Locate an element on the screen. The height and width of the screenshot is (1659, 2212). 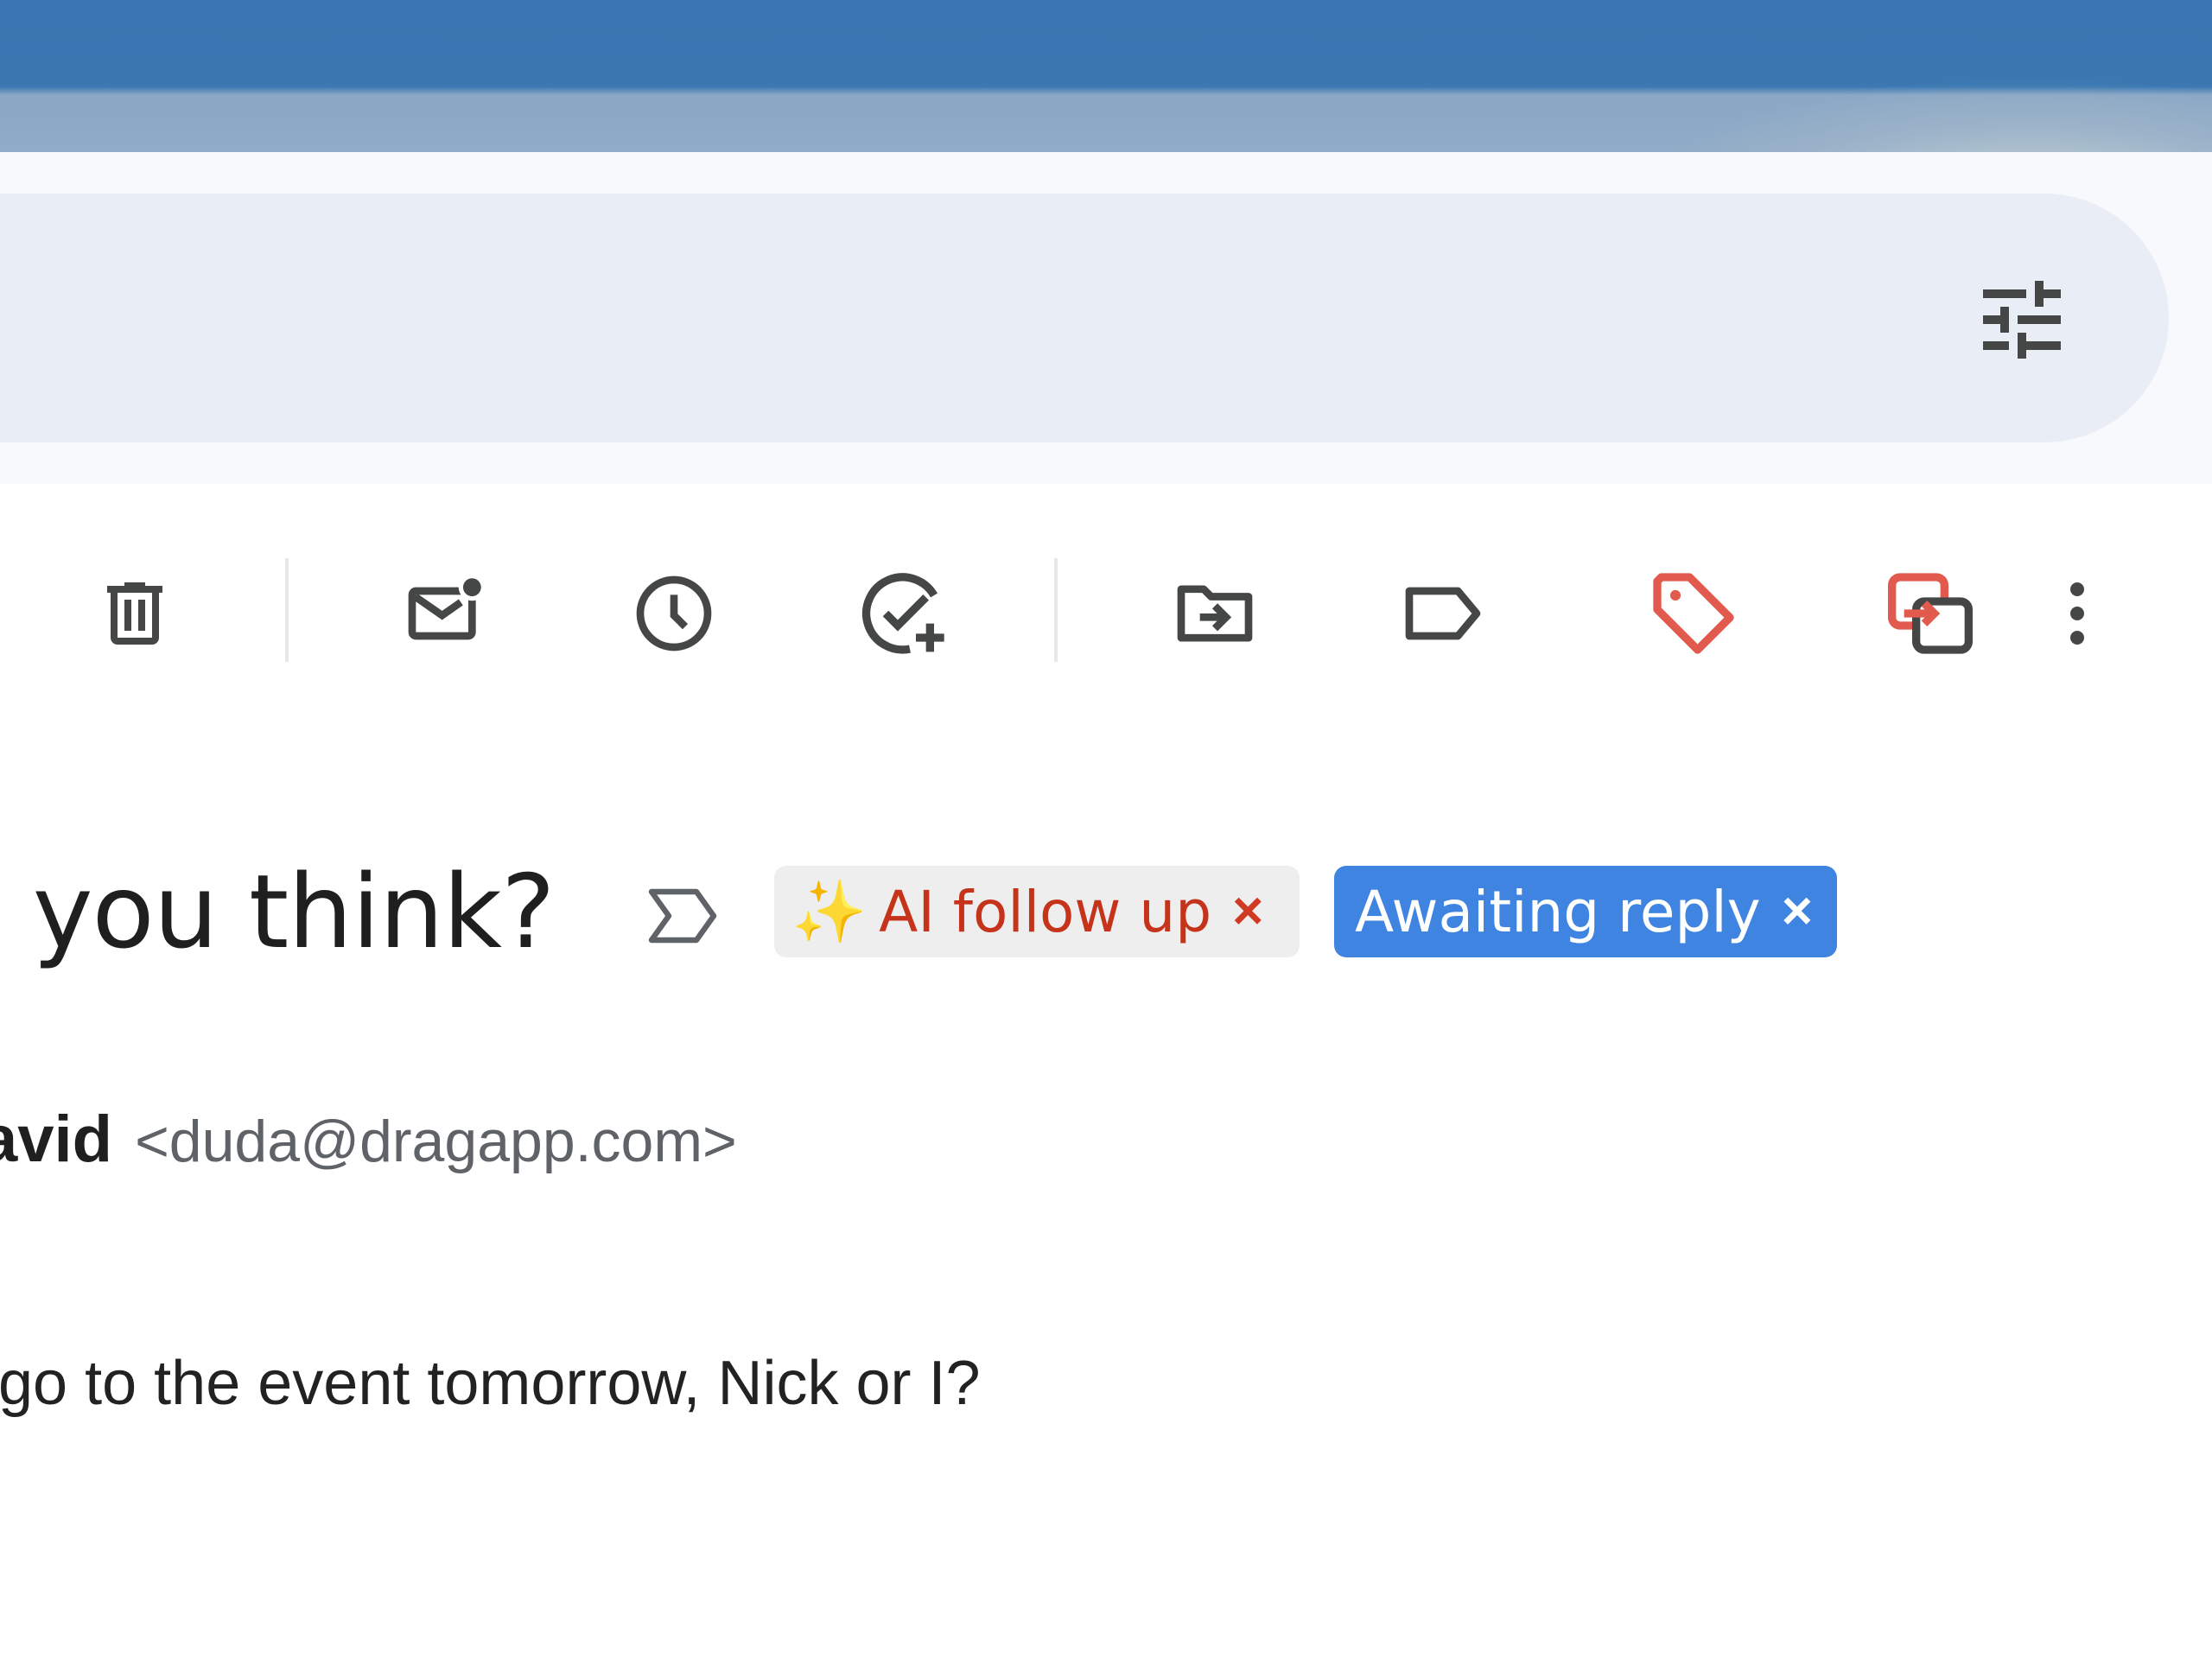
move-to-button is located at coordinates (1214, 613).